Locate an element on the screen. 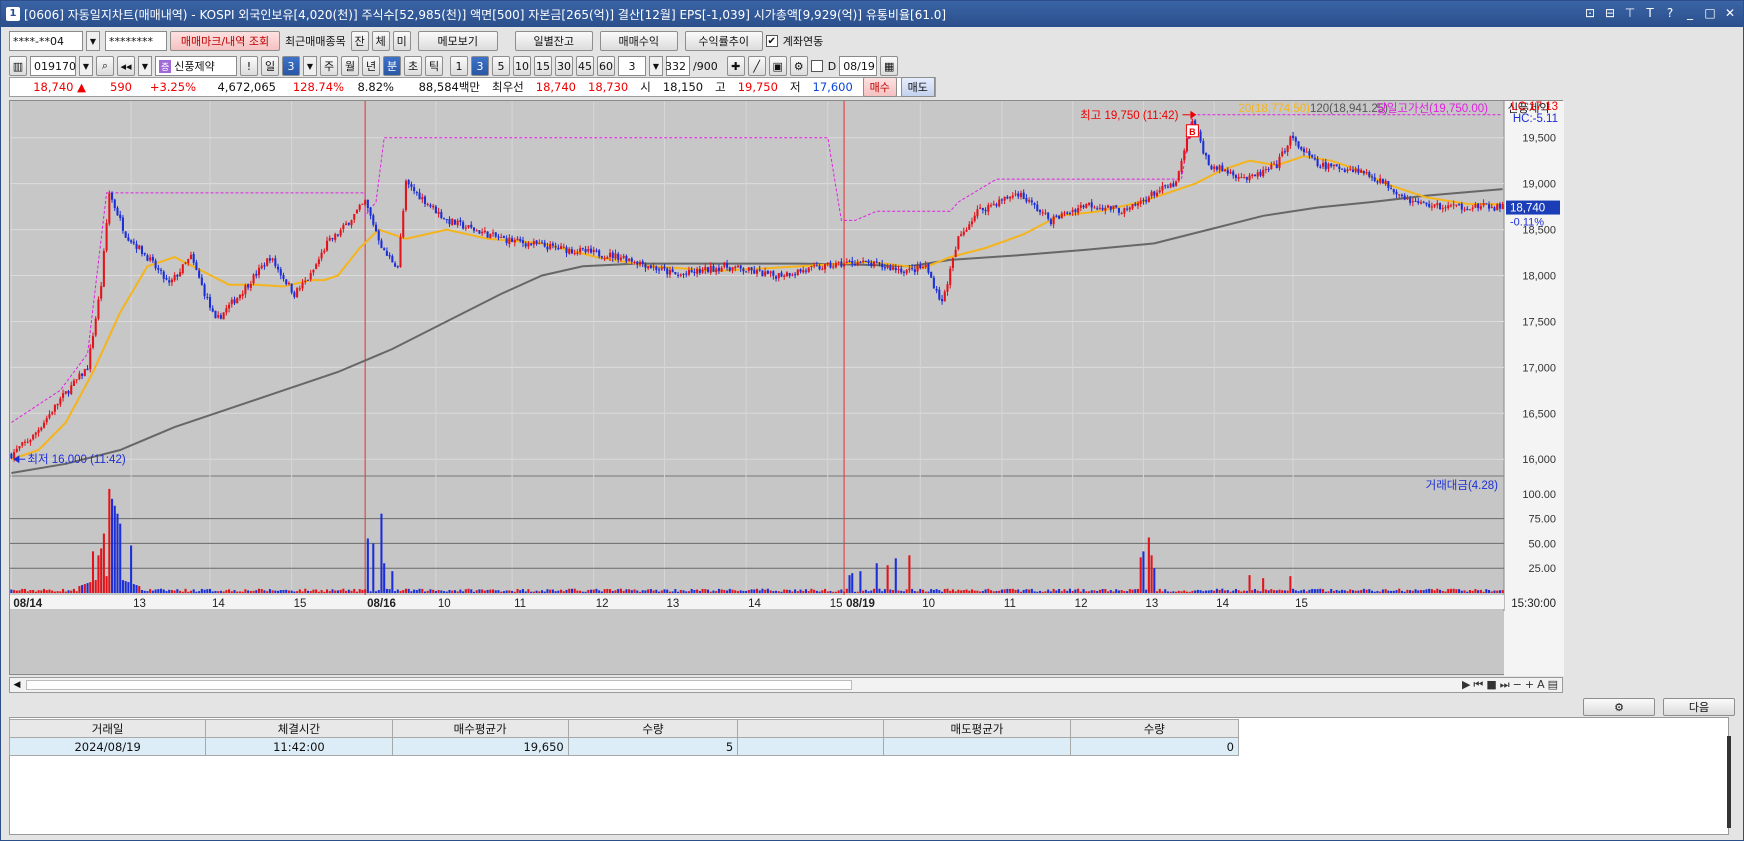 The image size is (1744, 841). daily-balance-button: 일별잔고 is located at coordinates (553, 41).